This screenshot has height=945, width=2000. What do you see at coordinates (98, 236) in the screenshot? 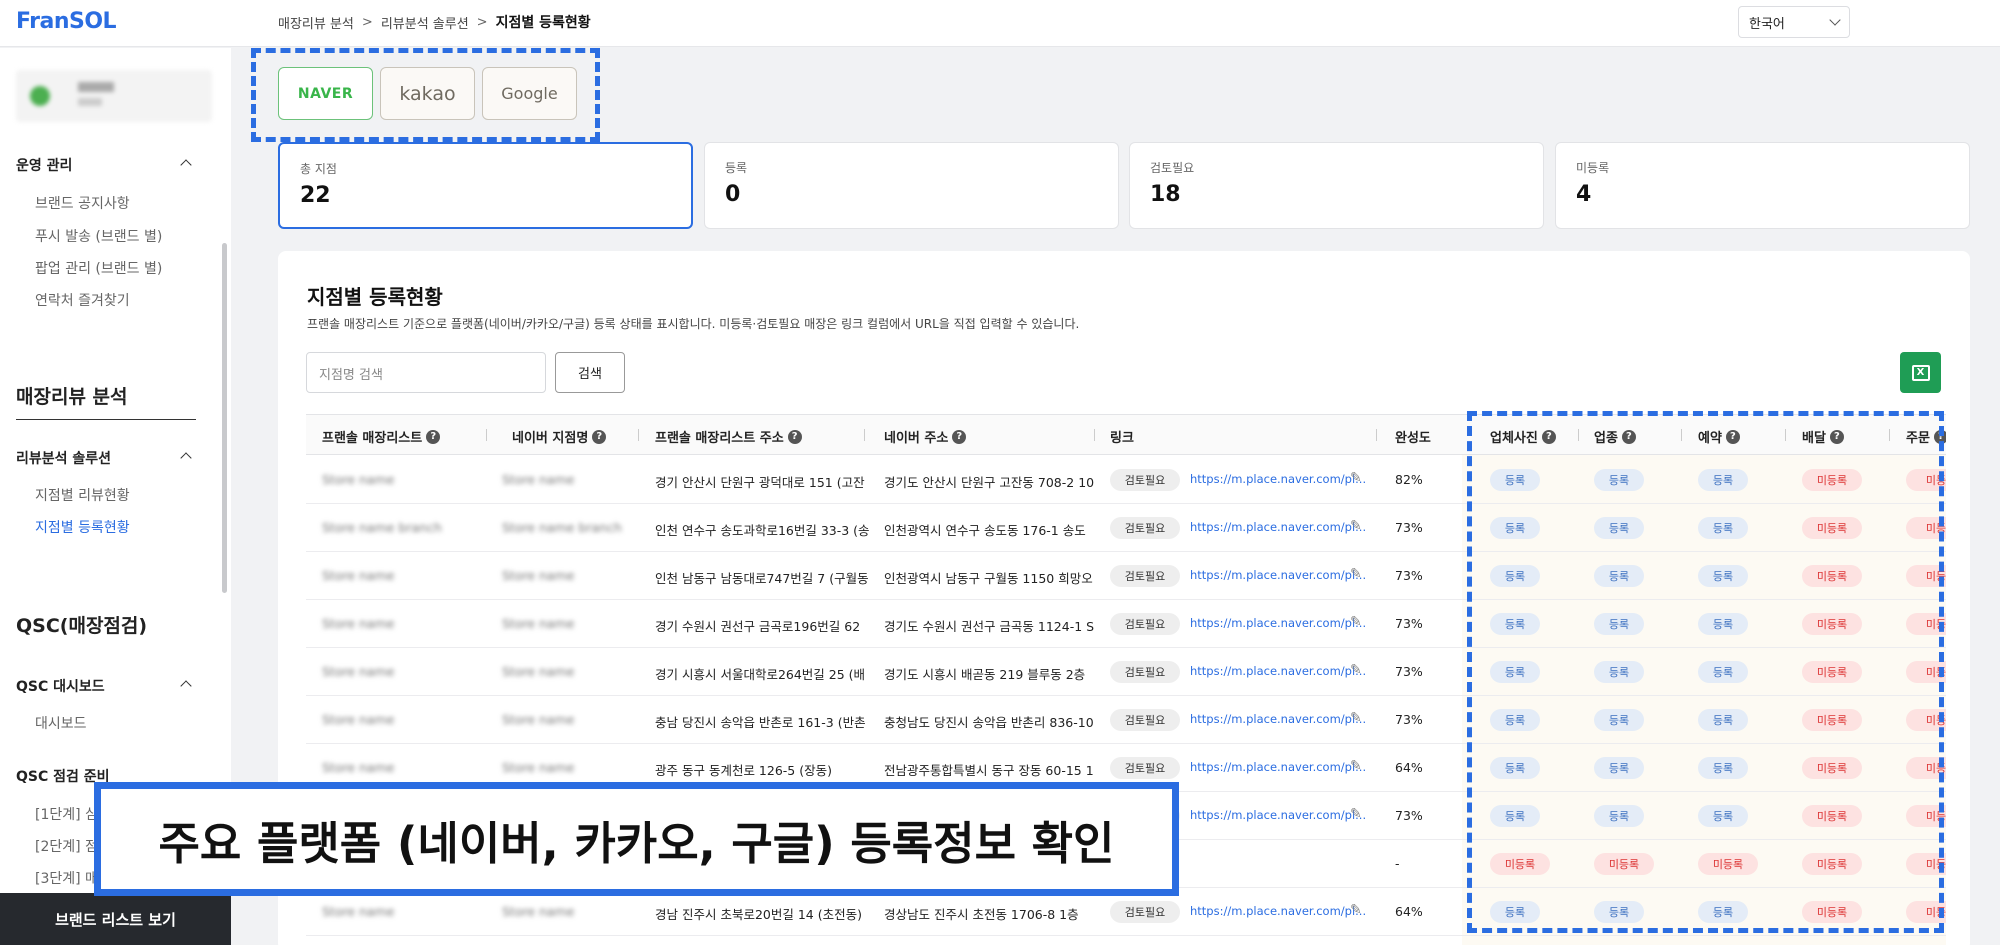
I see `sidebar-item-push: 푸시 발송 (브랜드 별)` at bounding box center [98, 236].